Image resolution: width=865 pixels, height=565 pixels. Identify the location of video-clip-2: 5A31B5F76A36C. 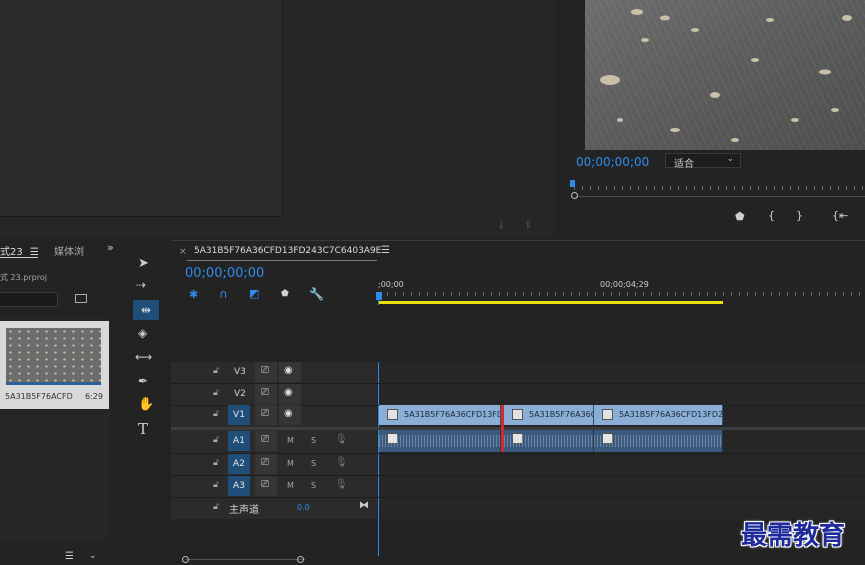
(549, 415).